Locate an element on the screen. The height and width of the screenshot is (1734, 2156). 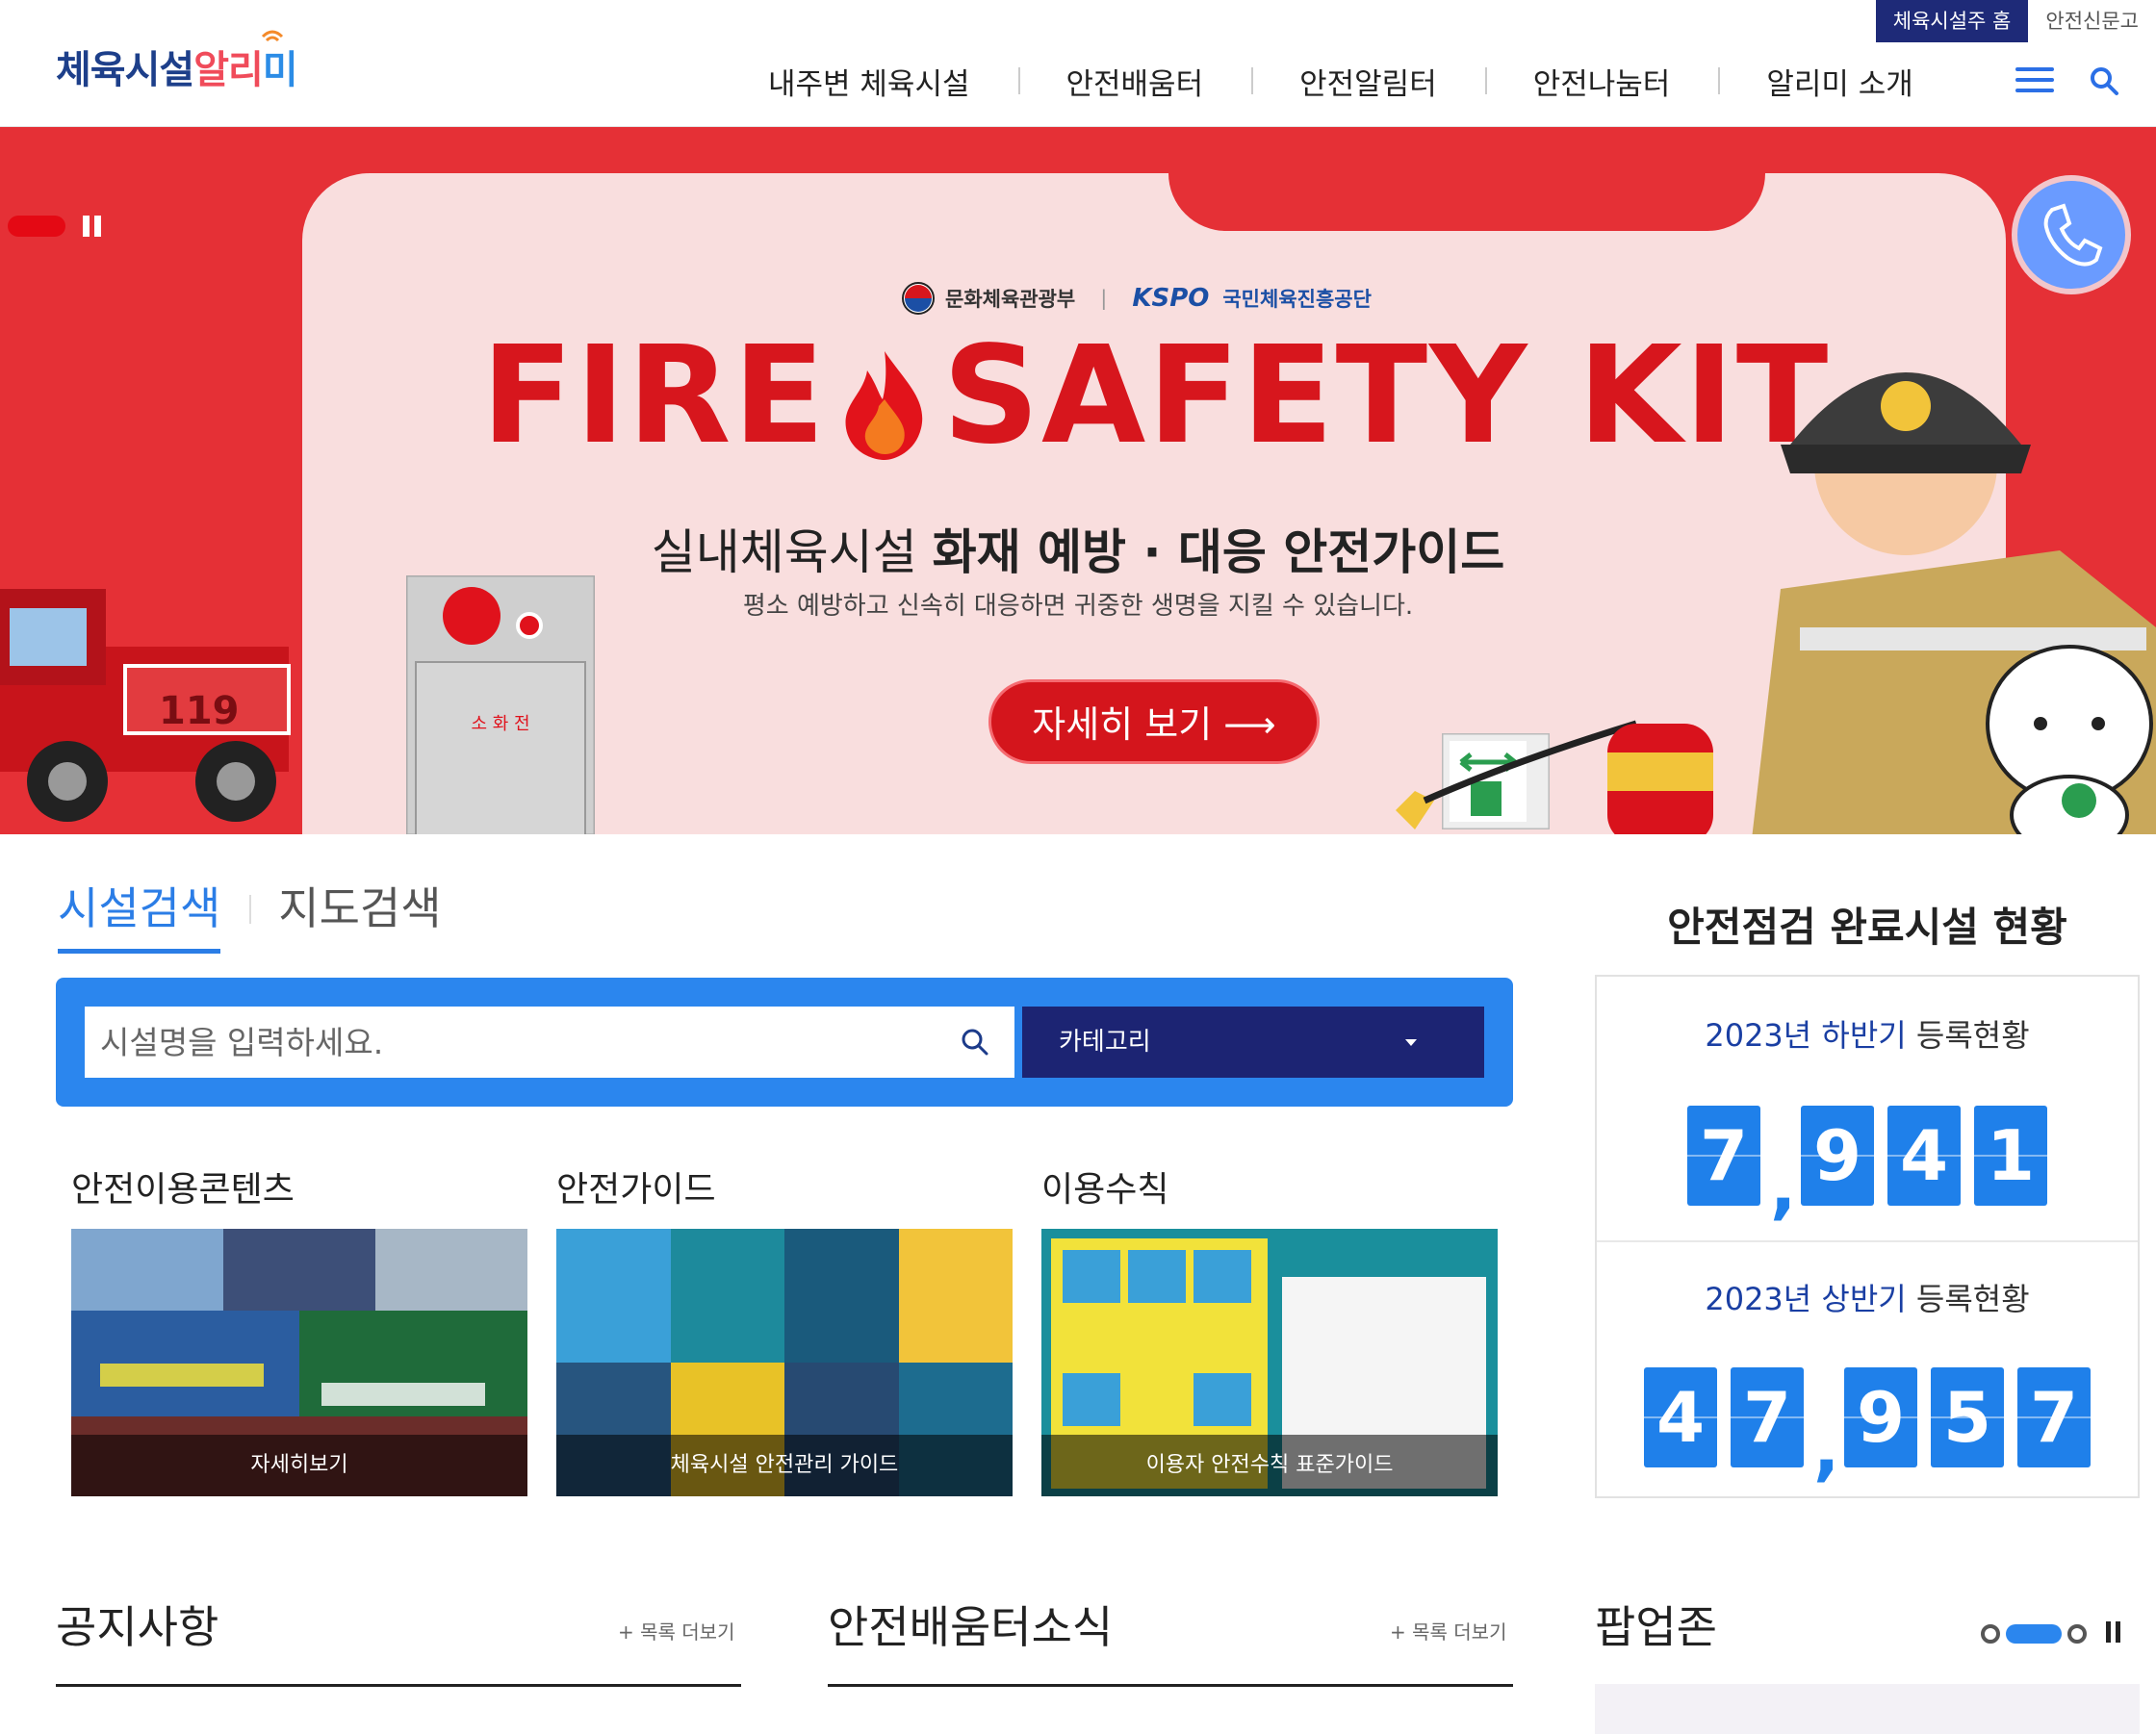
news-divider is located at coordinates (1170, 1686).